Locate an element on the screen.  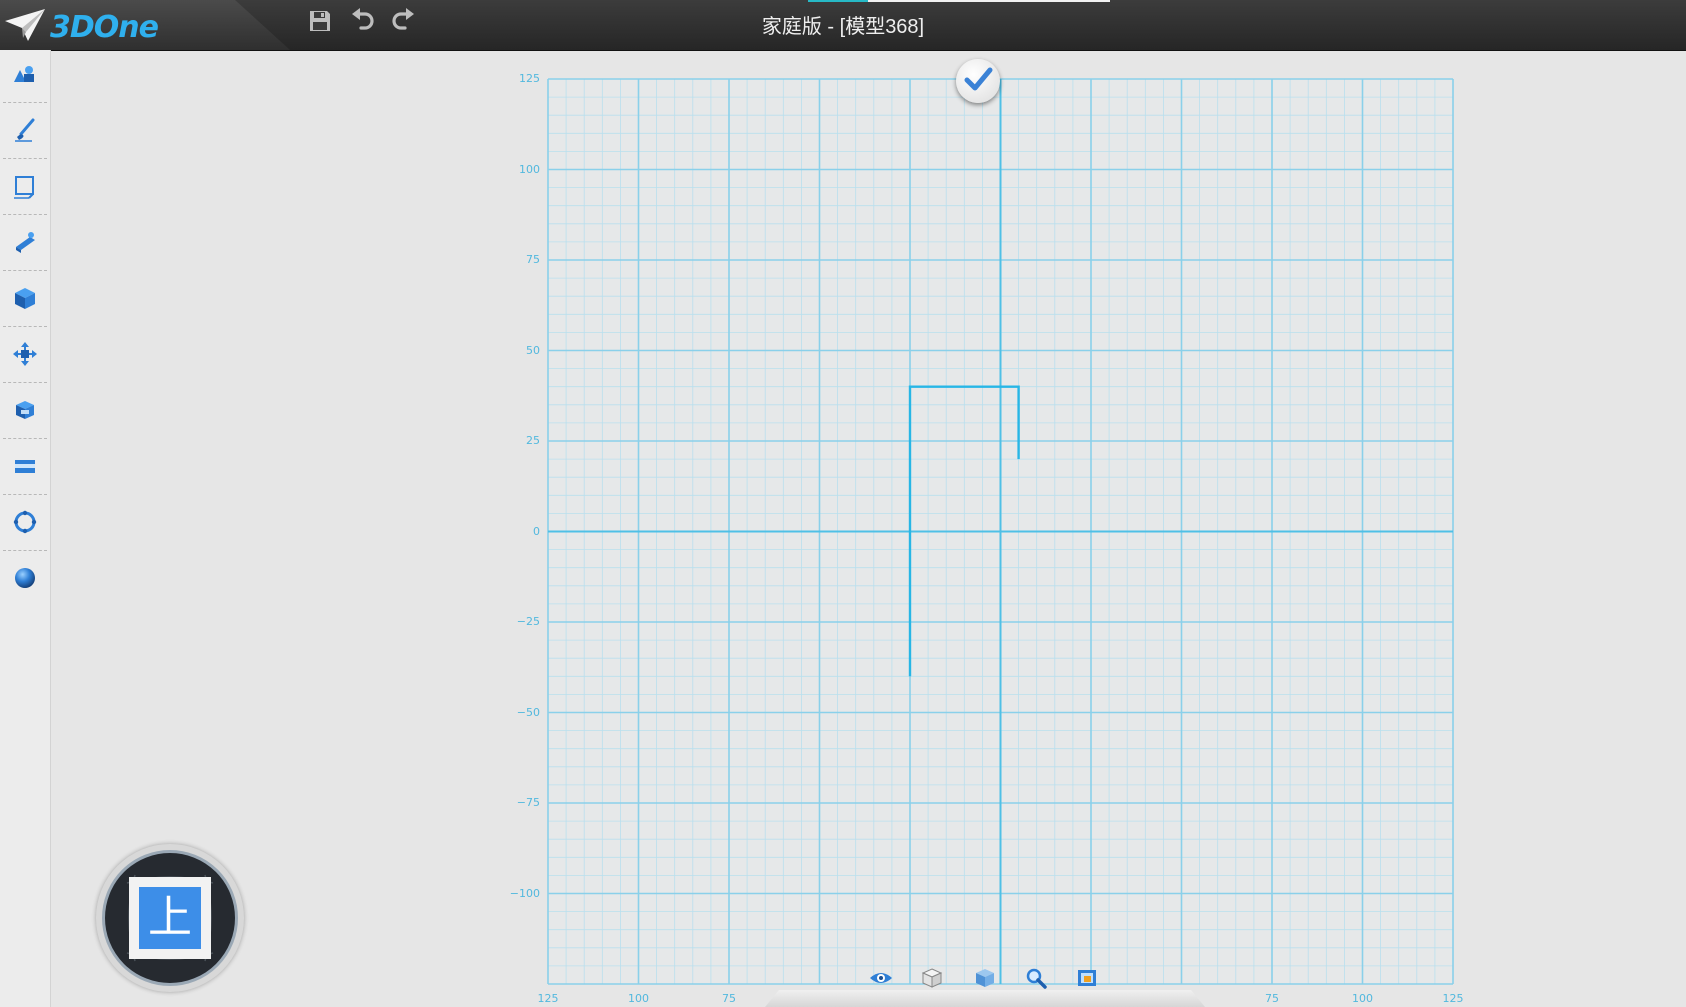
view-cube: 上 is located at coordinates (170, 918).